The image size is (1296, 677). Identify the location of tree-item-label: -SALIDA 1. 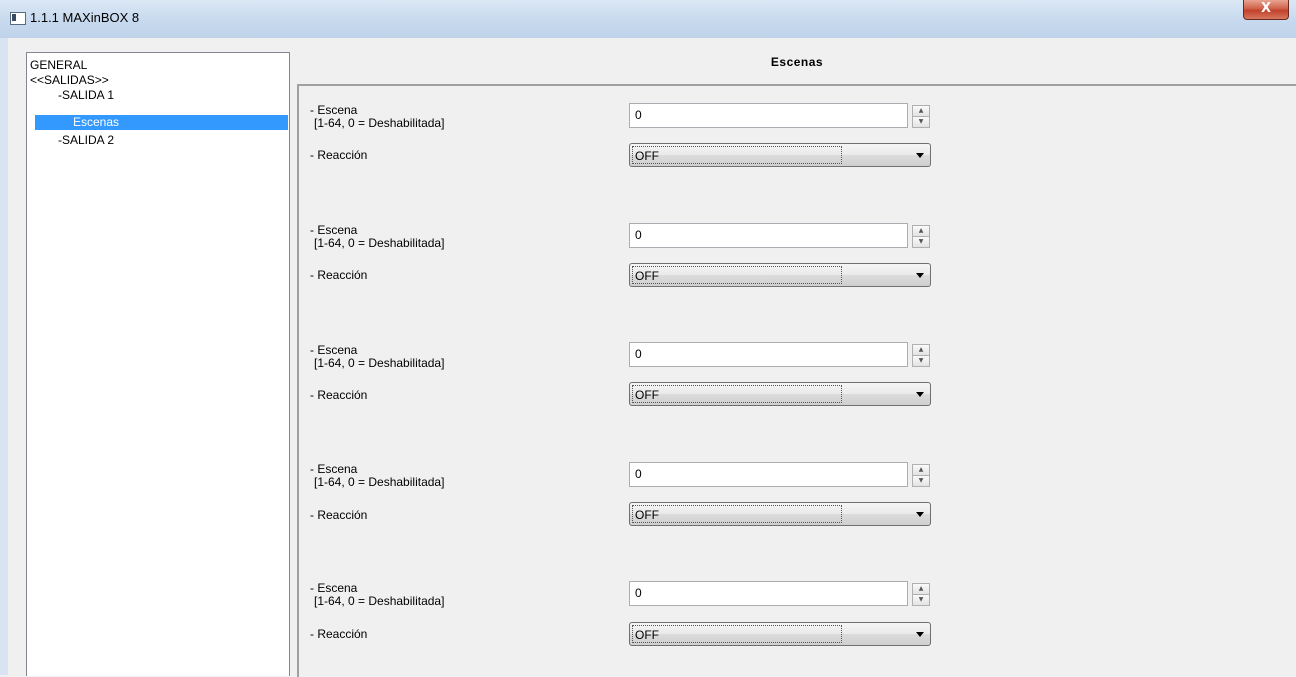
(86, 95).